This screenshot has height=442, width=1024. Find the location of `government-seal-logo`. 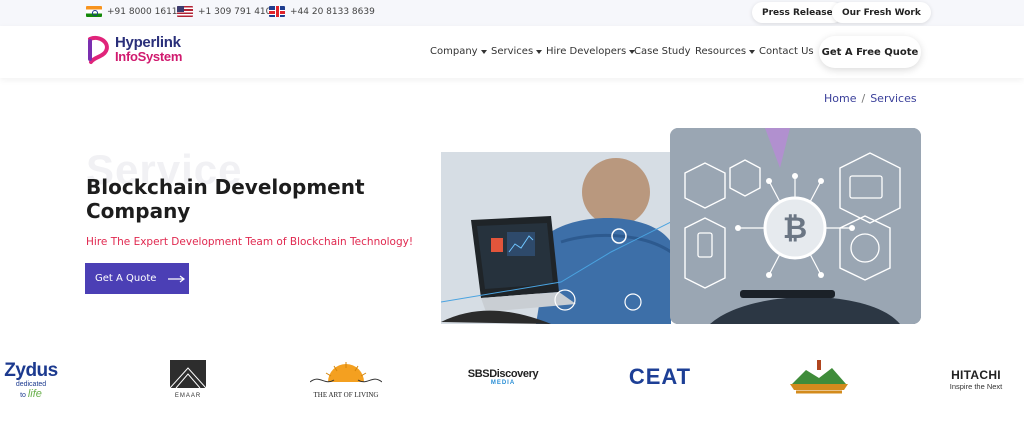

government-seal-logo is located at coordinates (819, 379).